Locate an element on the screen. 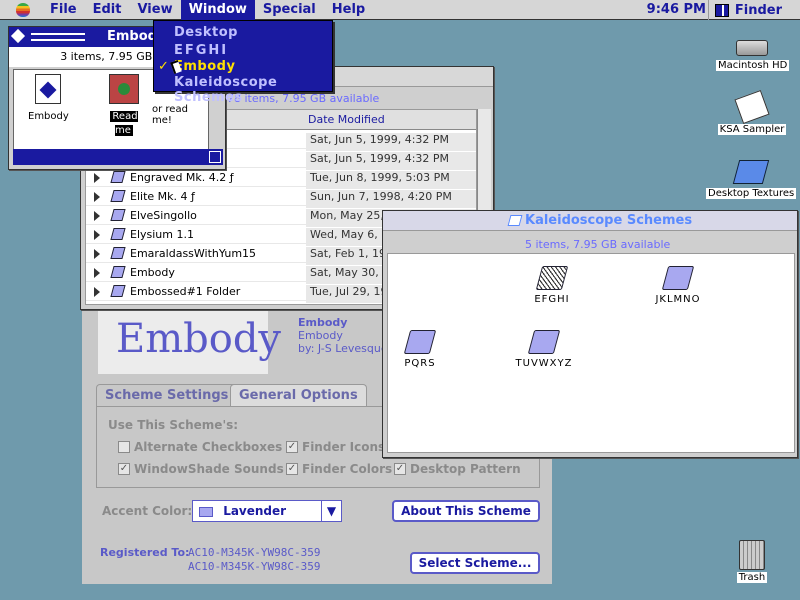 The image size is (800, 600). logo-text: Embody is located at coordinates (199, 339).